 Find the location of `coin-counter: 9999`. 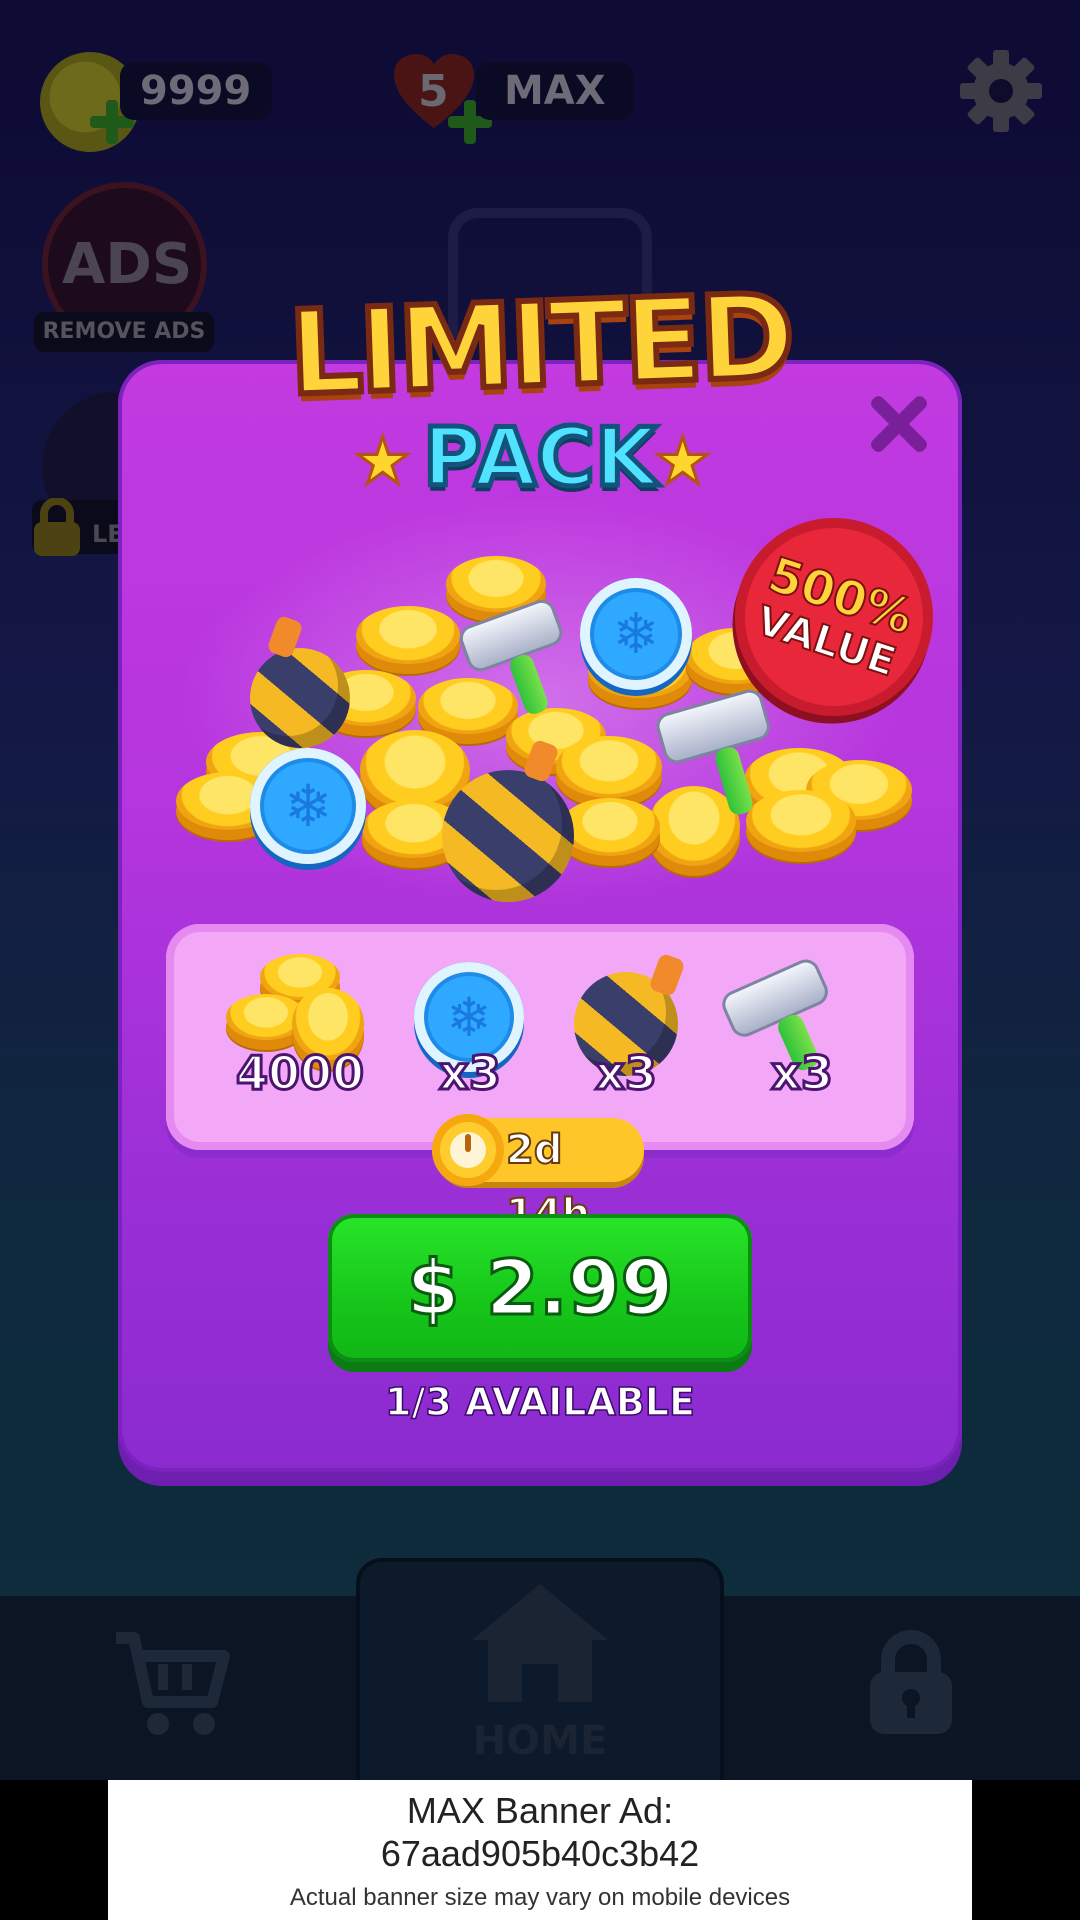

coin-counter: 9999 is located at coordinates (196, 91).